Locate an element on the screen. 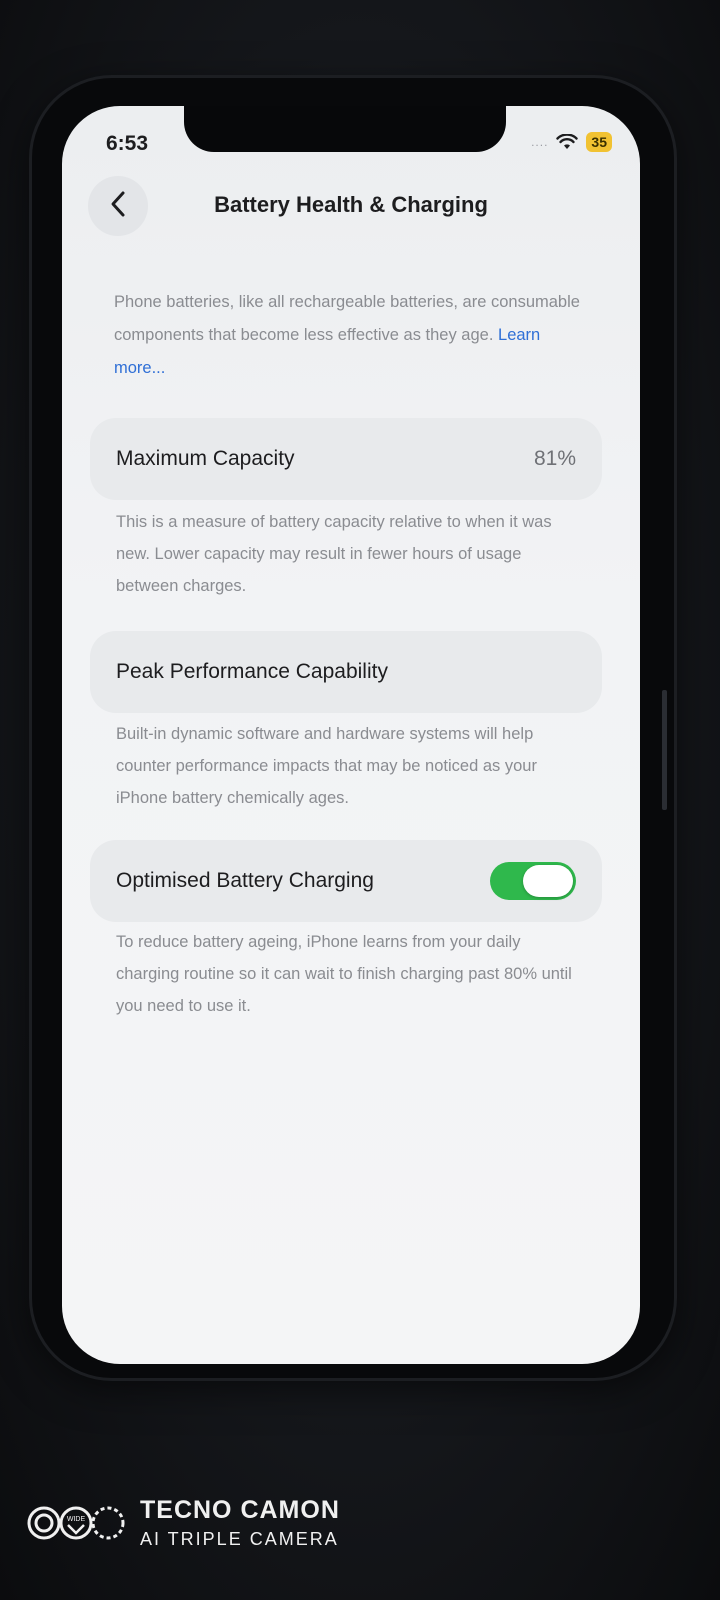 The height and width of the screenshot is (1600, 720). optimised-charging-label: Optimised Battery Charging is located at coordinates (245, 880).